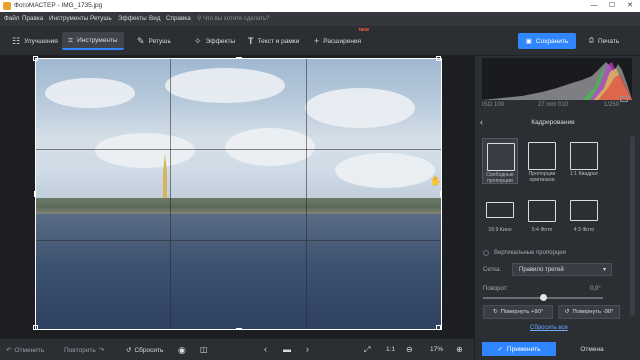 The image size is (640, 360). What do you see at coordinates (35, 327) in the screenshot?
I see `crop-handle-bottom-left` at bounding box center [35, 327].